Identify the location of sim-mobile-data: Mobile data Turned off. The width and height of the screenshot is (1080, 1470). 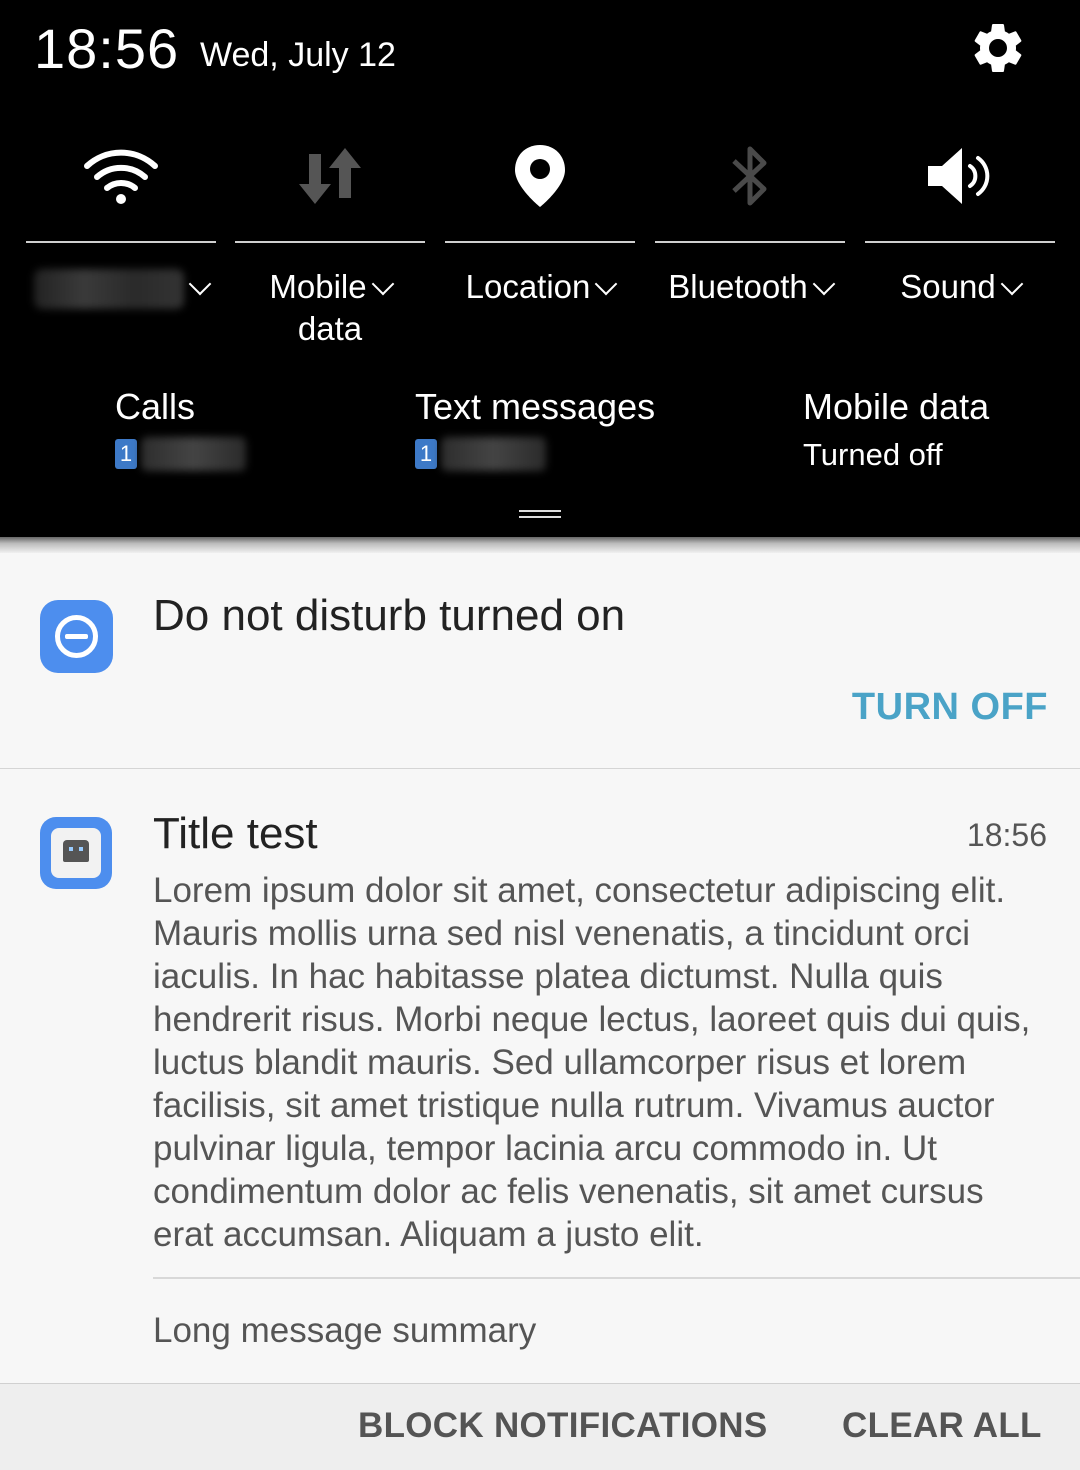
(896, 429).